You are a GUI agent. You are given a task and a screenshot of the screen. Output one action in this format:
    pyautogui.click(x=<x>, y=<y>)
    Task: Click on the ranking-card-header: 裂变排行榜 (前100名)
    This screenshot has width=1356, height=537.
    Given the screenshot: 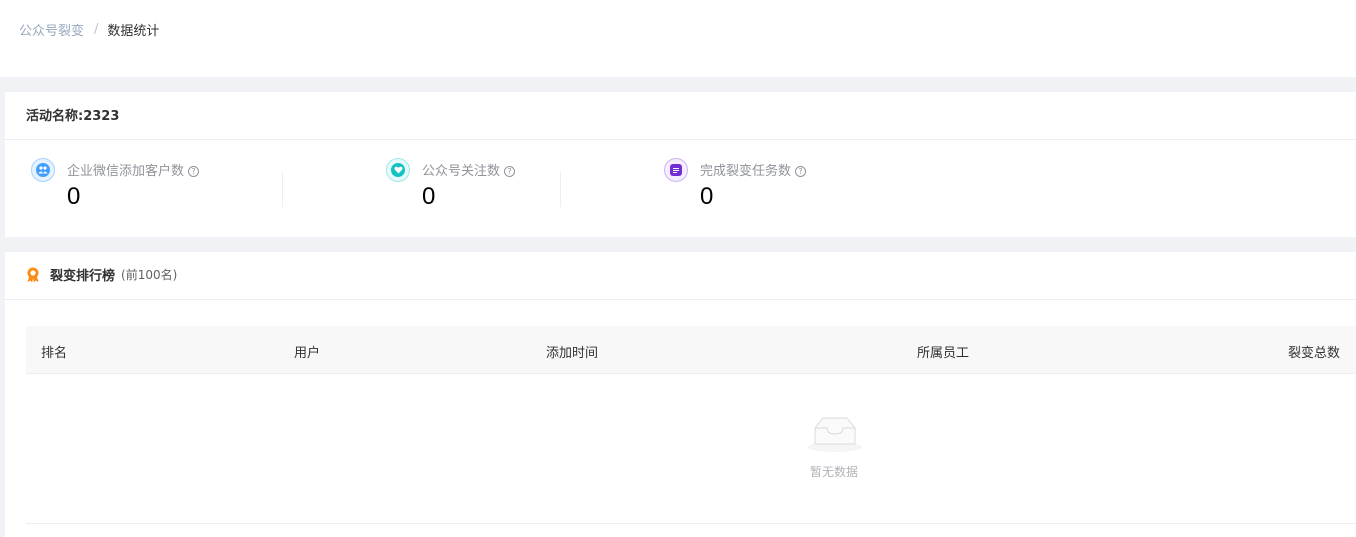 What is the action you would take?
    pyautogui.click(x=680, y=276)
    